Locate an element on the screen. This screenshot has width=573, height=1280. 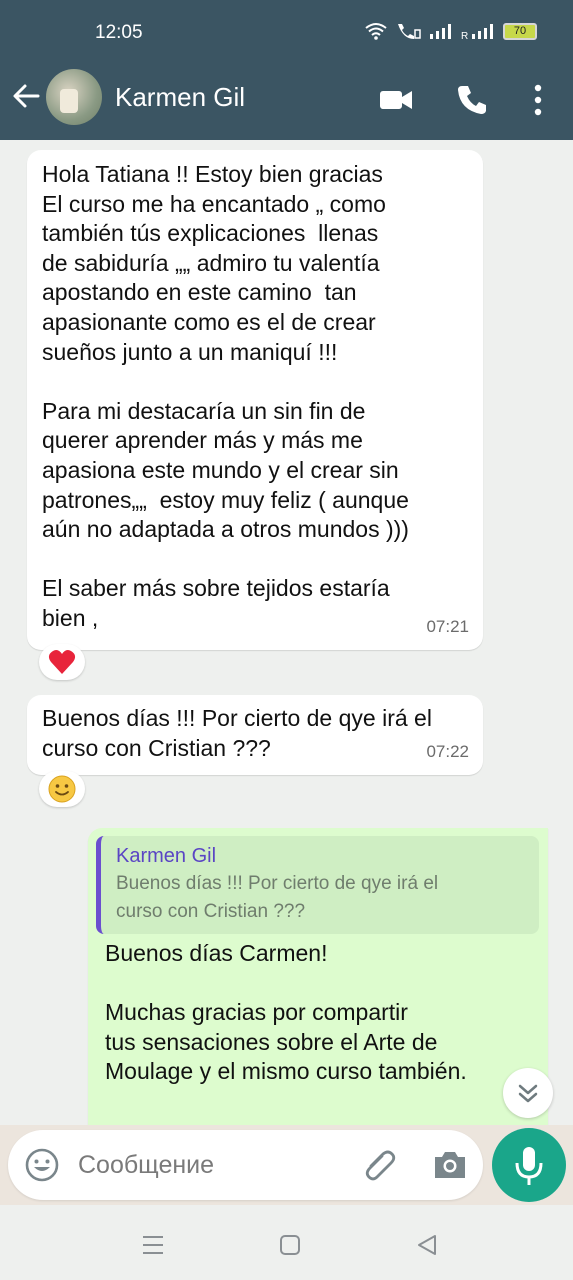
message-input: Сообщение is located at coordinates (146, 1165).